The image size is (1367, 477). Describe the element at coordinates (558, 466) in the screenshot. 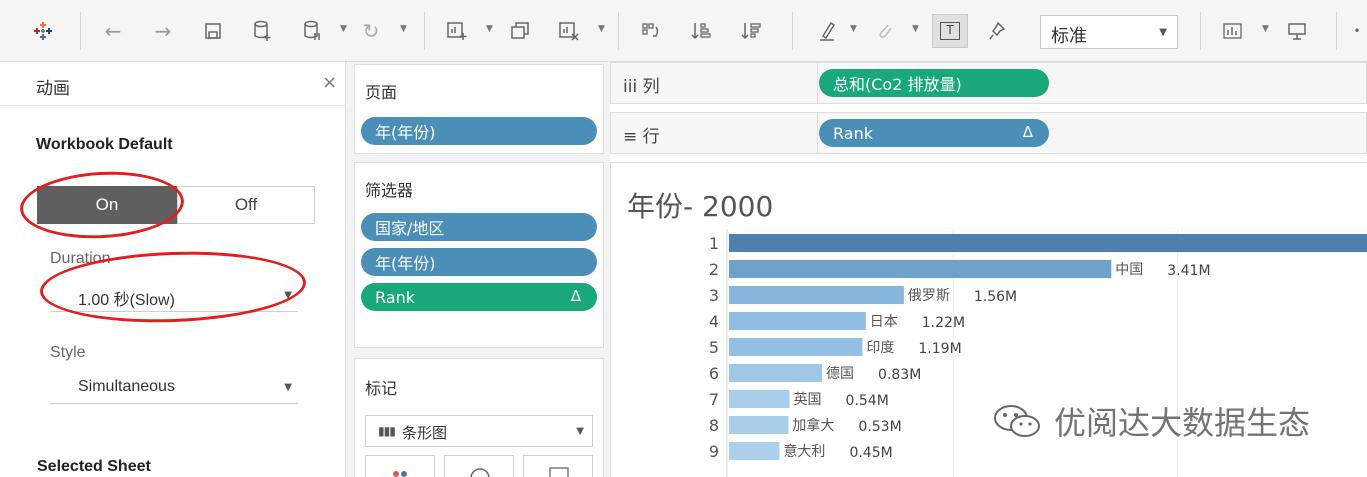

I see `label-marks-button` at that location.